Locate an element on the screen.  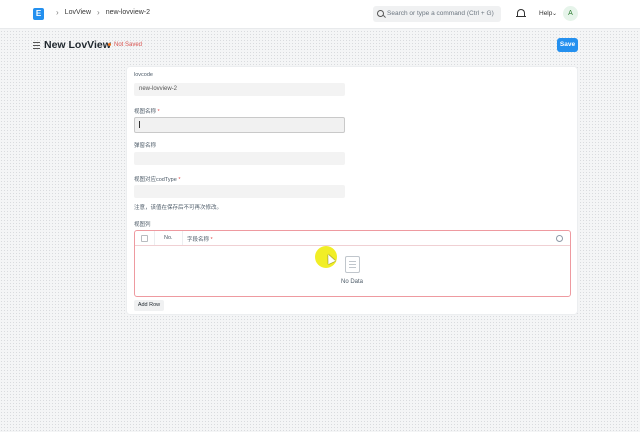
label-text: 视图名称 is located at coordinates (145, 112).